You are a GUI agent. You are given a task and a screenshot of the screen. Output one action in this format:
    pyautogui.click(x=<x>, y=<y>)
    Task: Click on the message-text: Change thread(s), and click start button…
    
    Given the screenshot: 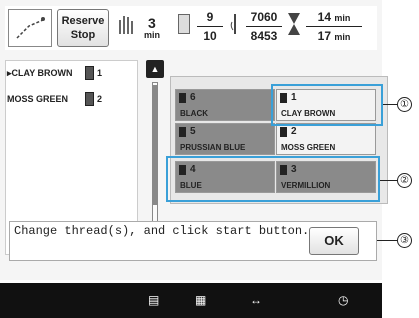 What is the action you would take?
    pyautogui.click(x=162, y=231)
    